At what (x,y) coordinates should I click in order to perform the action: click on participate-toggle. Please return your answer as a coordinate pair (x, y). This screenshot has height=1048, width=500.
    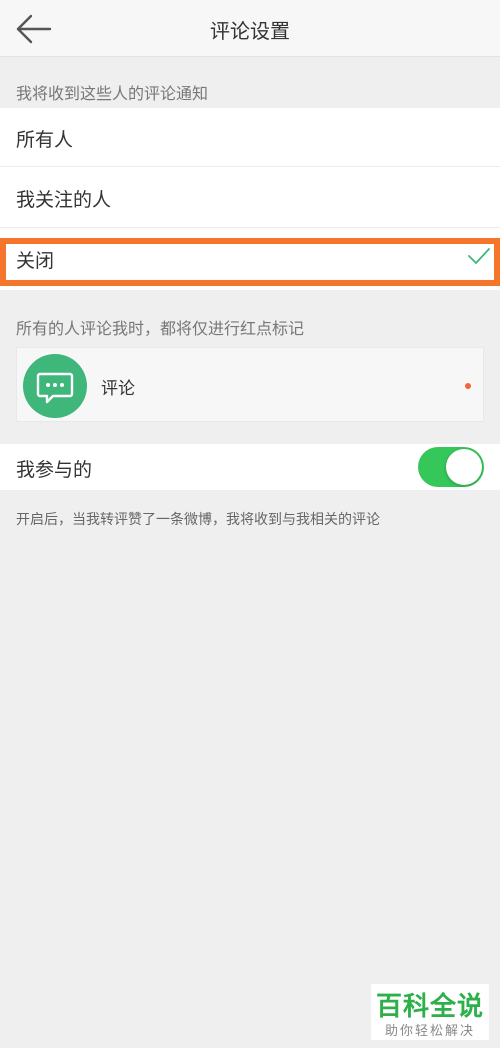
    Looking at the image, I should click on (451, 467).